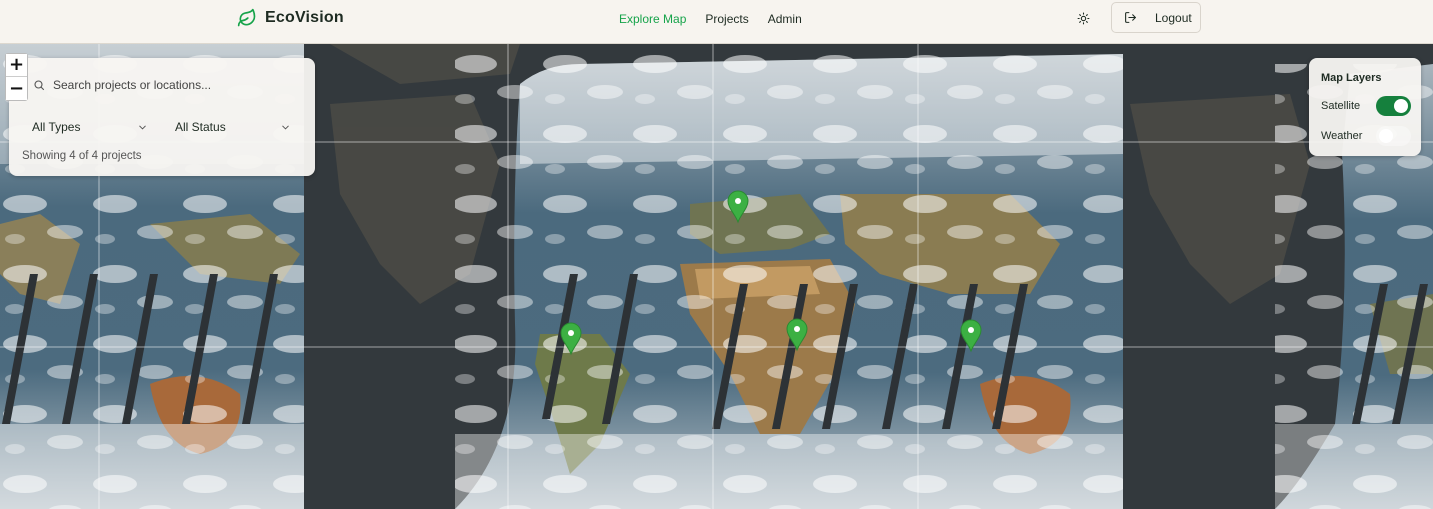  What do you see at coordinates (173, 85) in the screenshot?
I see `search-input` at bounding box center [173, 85].